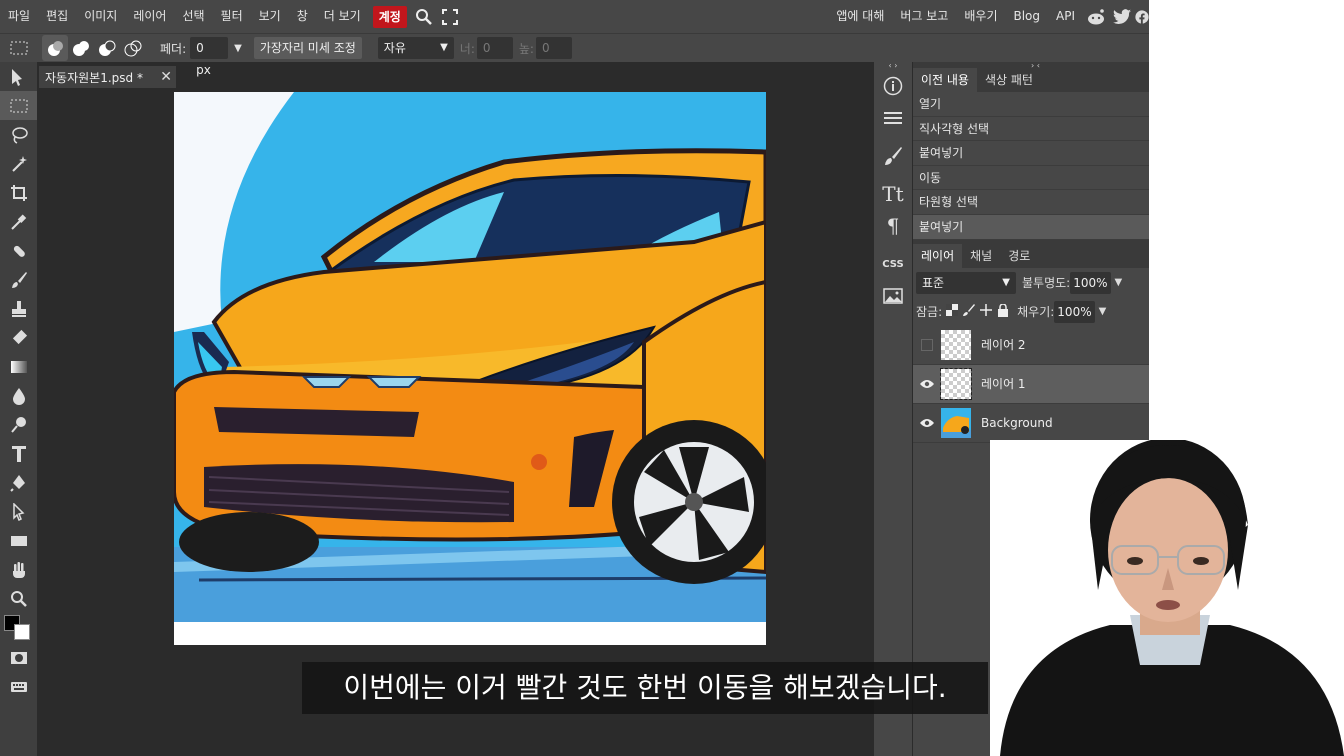 Image resolution: width=1344 pixels, height=756 pixels. Describe the element at coordinates (1035, 66) in the screenshot. I see `collapse-arrows-icon: › ‹` at that location.